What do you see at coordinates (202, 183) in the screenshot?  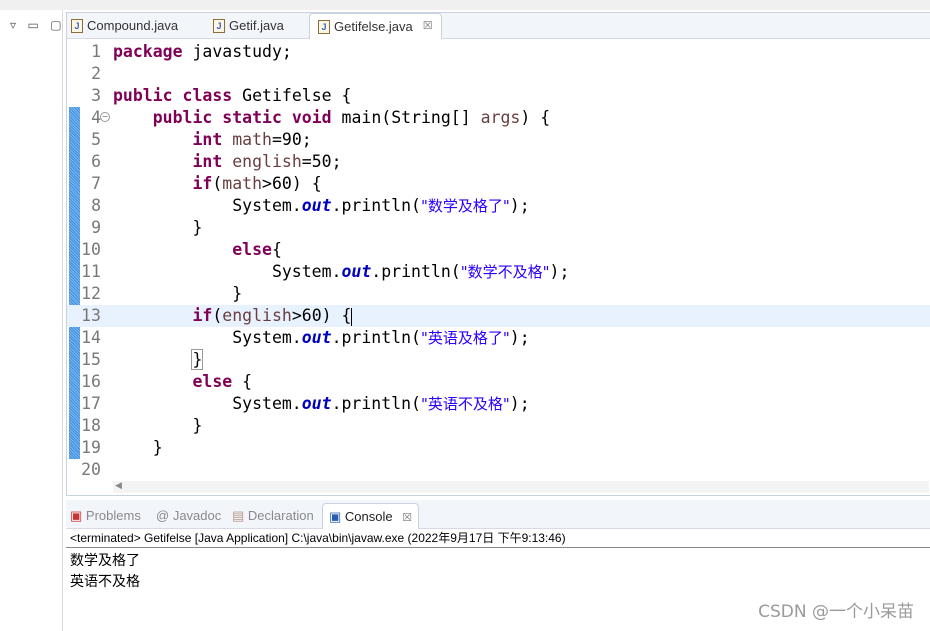 I see `code-token: if` at bounding box center [202, 183].